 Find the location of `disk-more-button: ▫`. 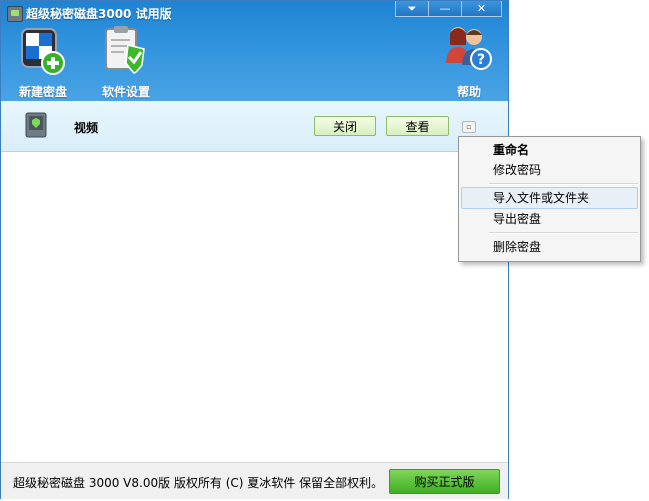

disk-more-button: ▫ is located at coordinates (469, 127).